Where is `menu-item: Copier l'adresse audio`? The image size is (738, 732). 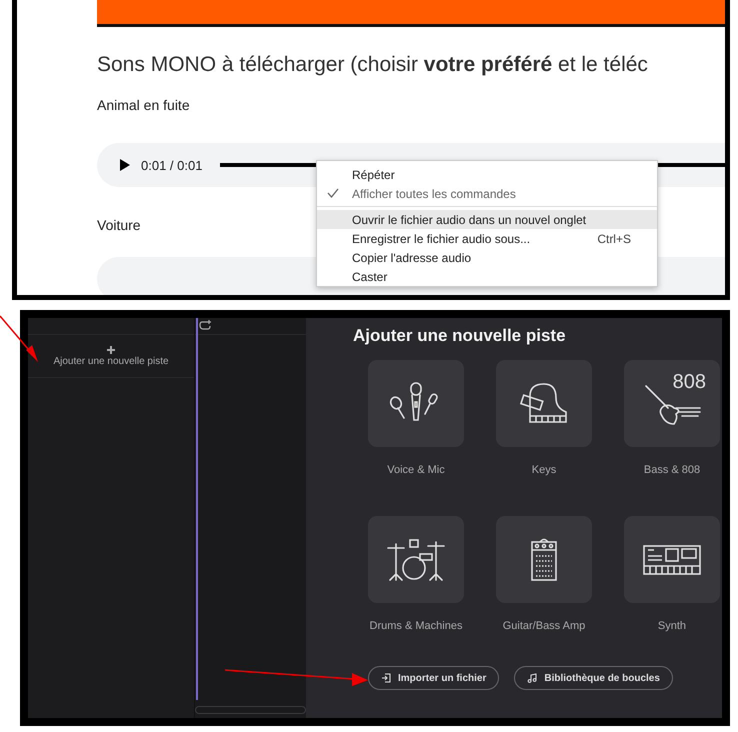 menu-item: Copier l'adresse audio is located at coordinates (487, 257).